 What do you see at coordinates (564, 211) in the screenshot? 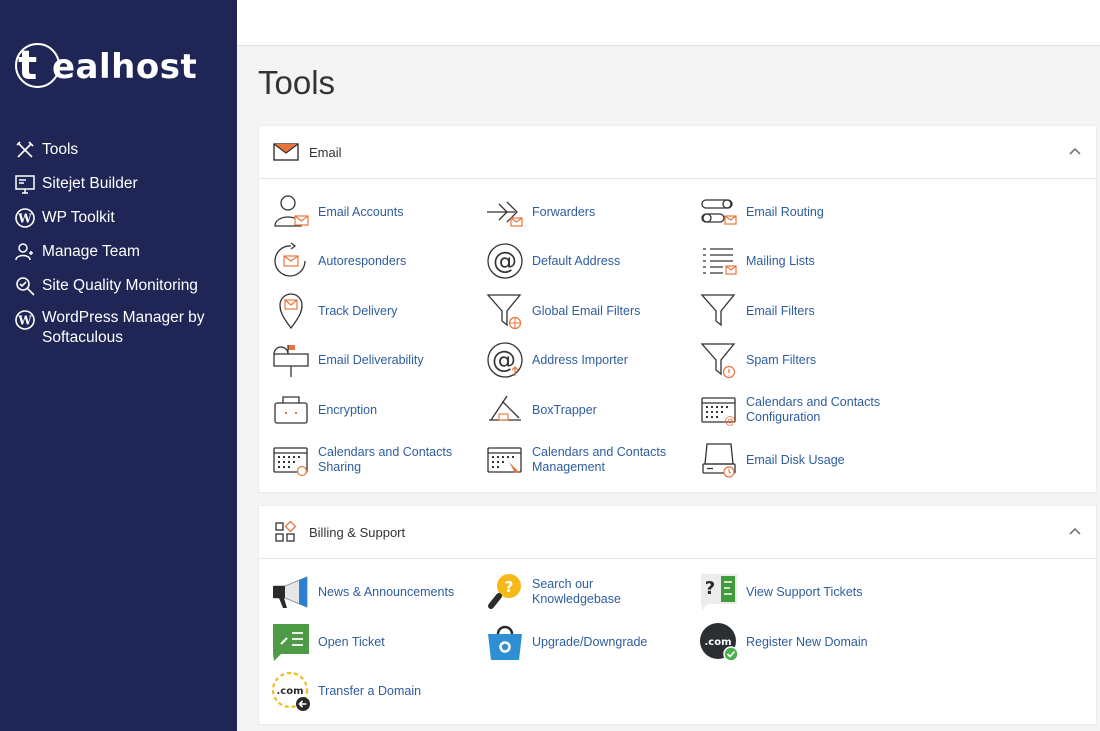
I see `tool-label: Forwarders` at bounding box center [564, 211].